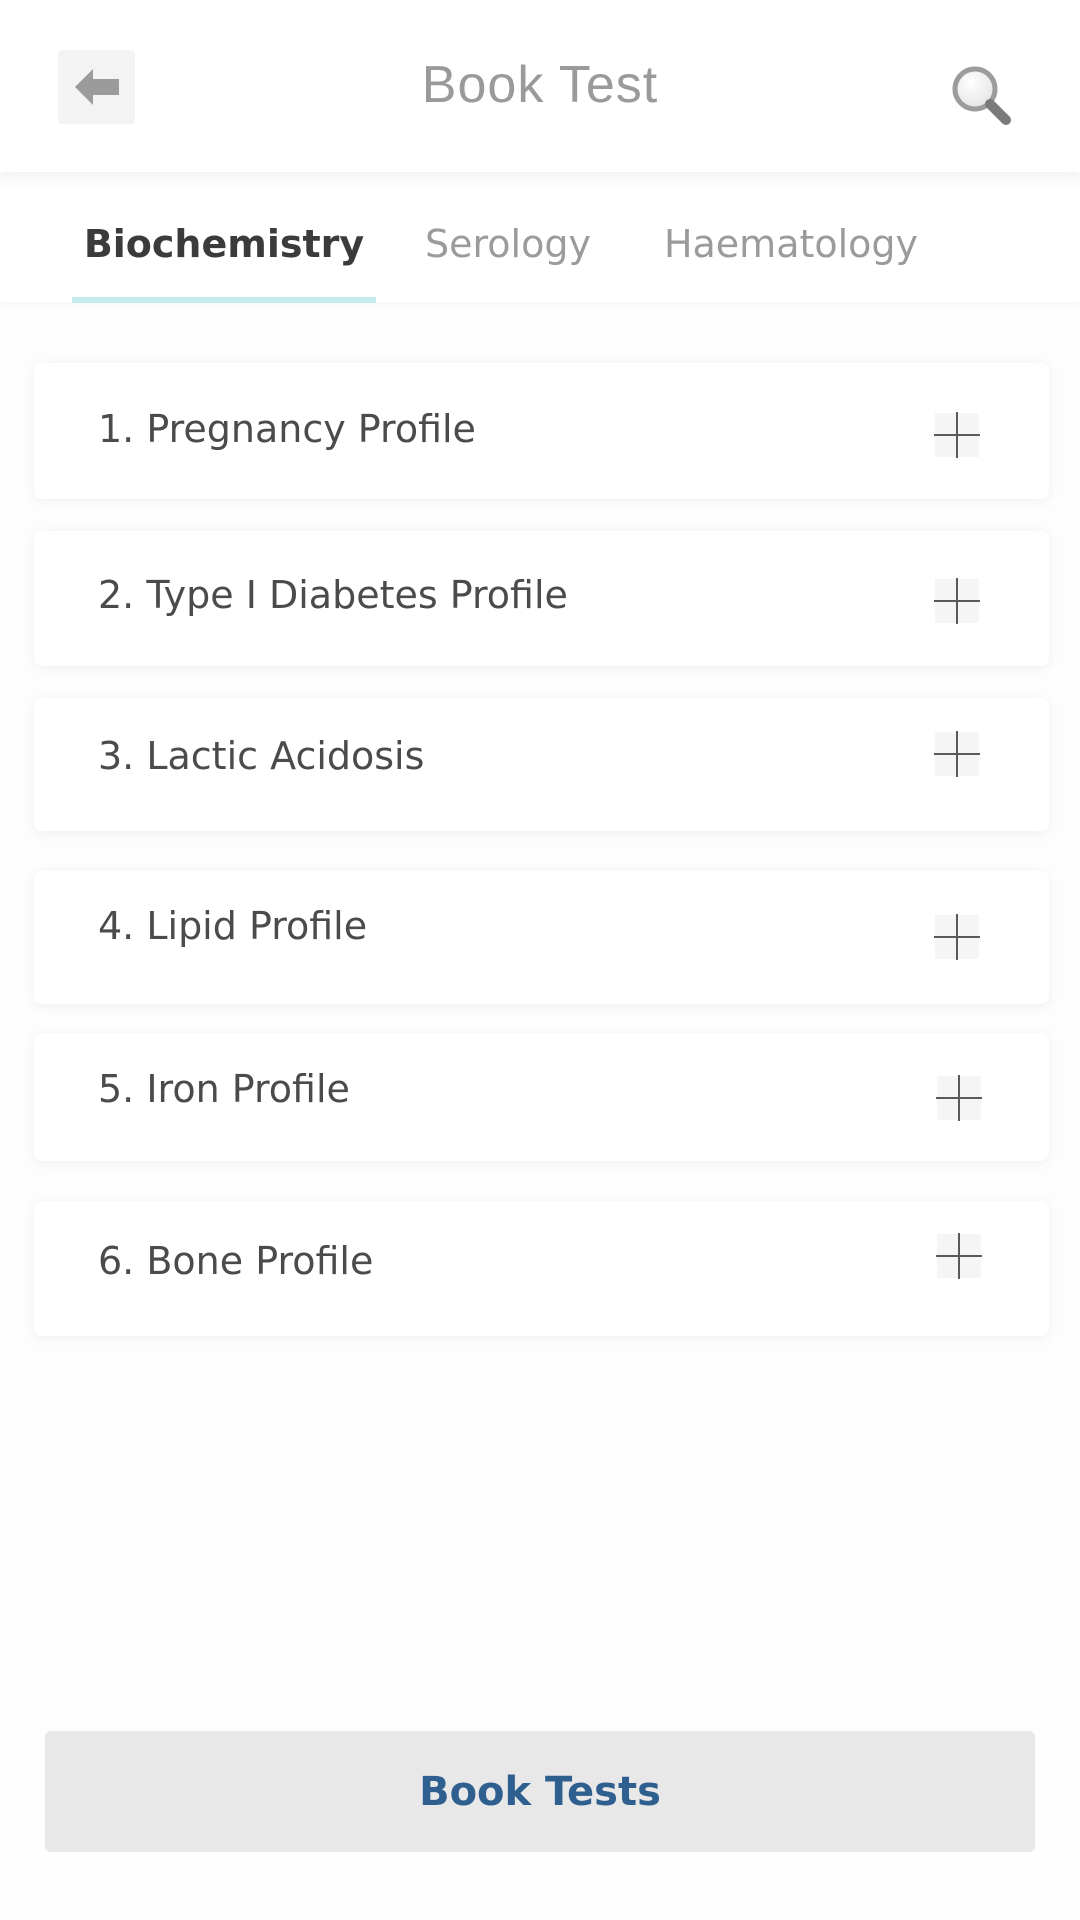 Image resolution: width=1080 pixels, height=1920 pixels. Describe the element at coordinates (224, 1089) in the screenshot. I see `test-label: 5. Iron Profile` at that location.